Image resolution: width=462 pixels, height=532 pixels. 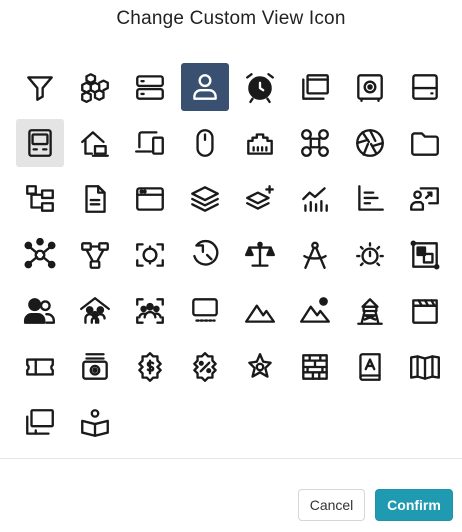 I want to click on icon-option-dollar-badge, so click(x=150, y=367).